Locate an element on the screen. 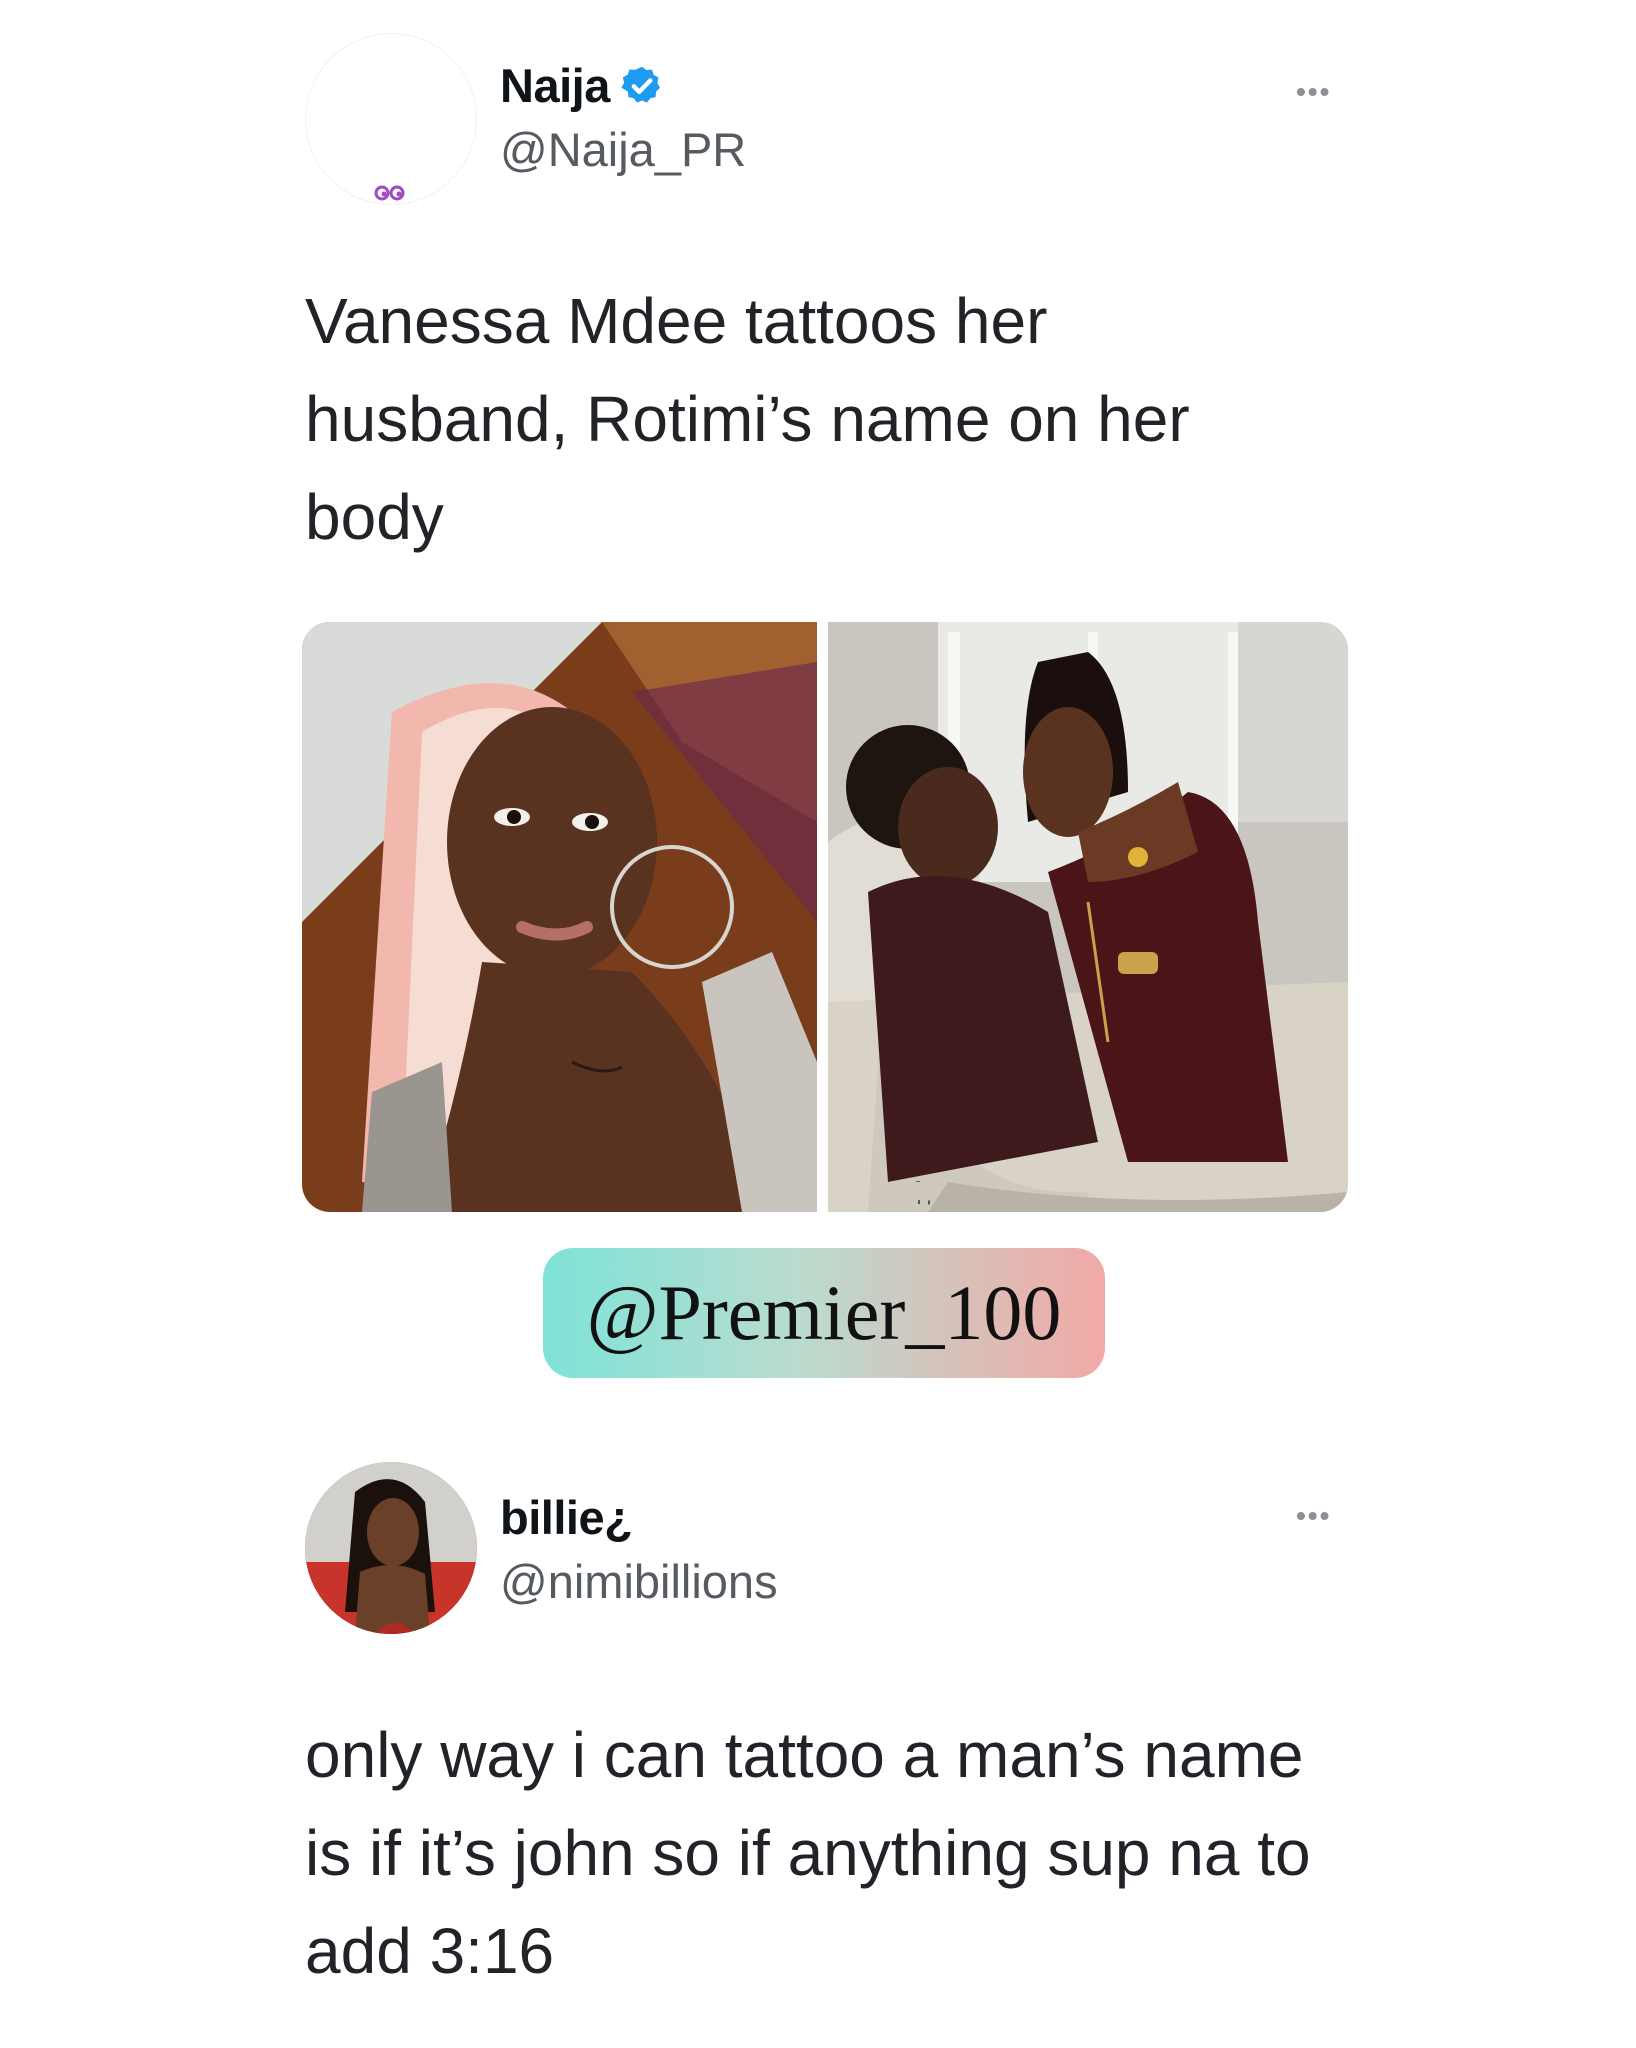  avatar-billie is located at coordinates (391, 1548).